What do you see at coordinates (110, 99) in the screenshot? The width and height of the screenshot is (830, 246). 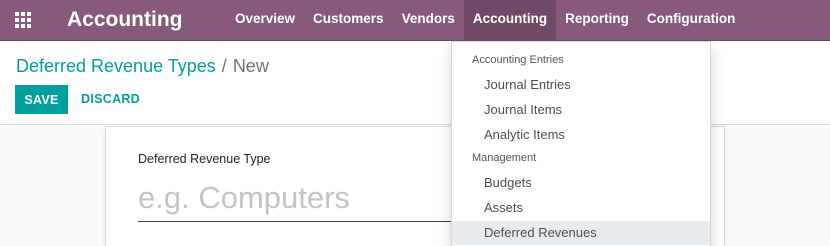 I see `discard-button: DISCARD` at bounding box center [110, 99].